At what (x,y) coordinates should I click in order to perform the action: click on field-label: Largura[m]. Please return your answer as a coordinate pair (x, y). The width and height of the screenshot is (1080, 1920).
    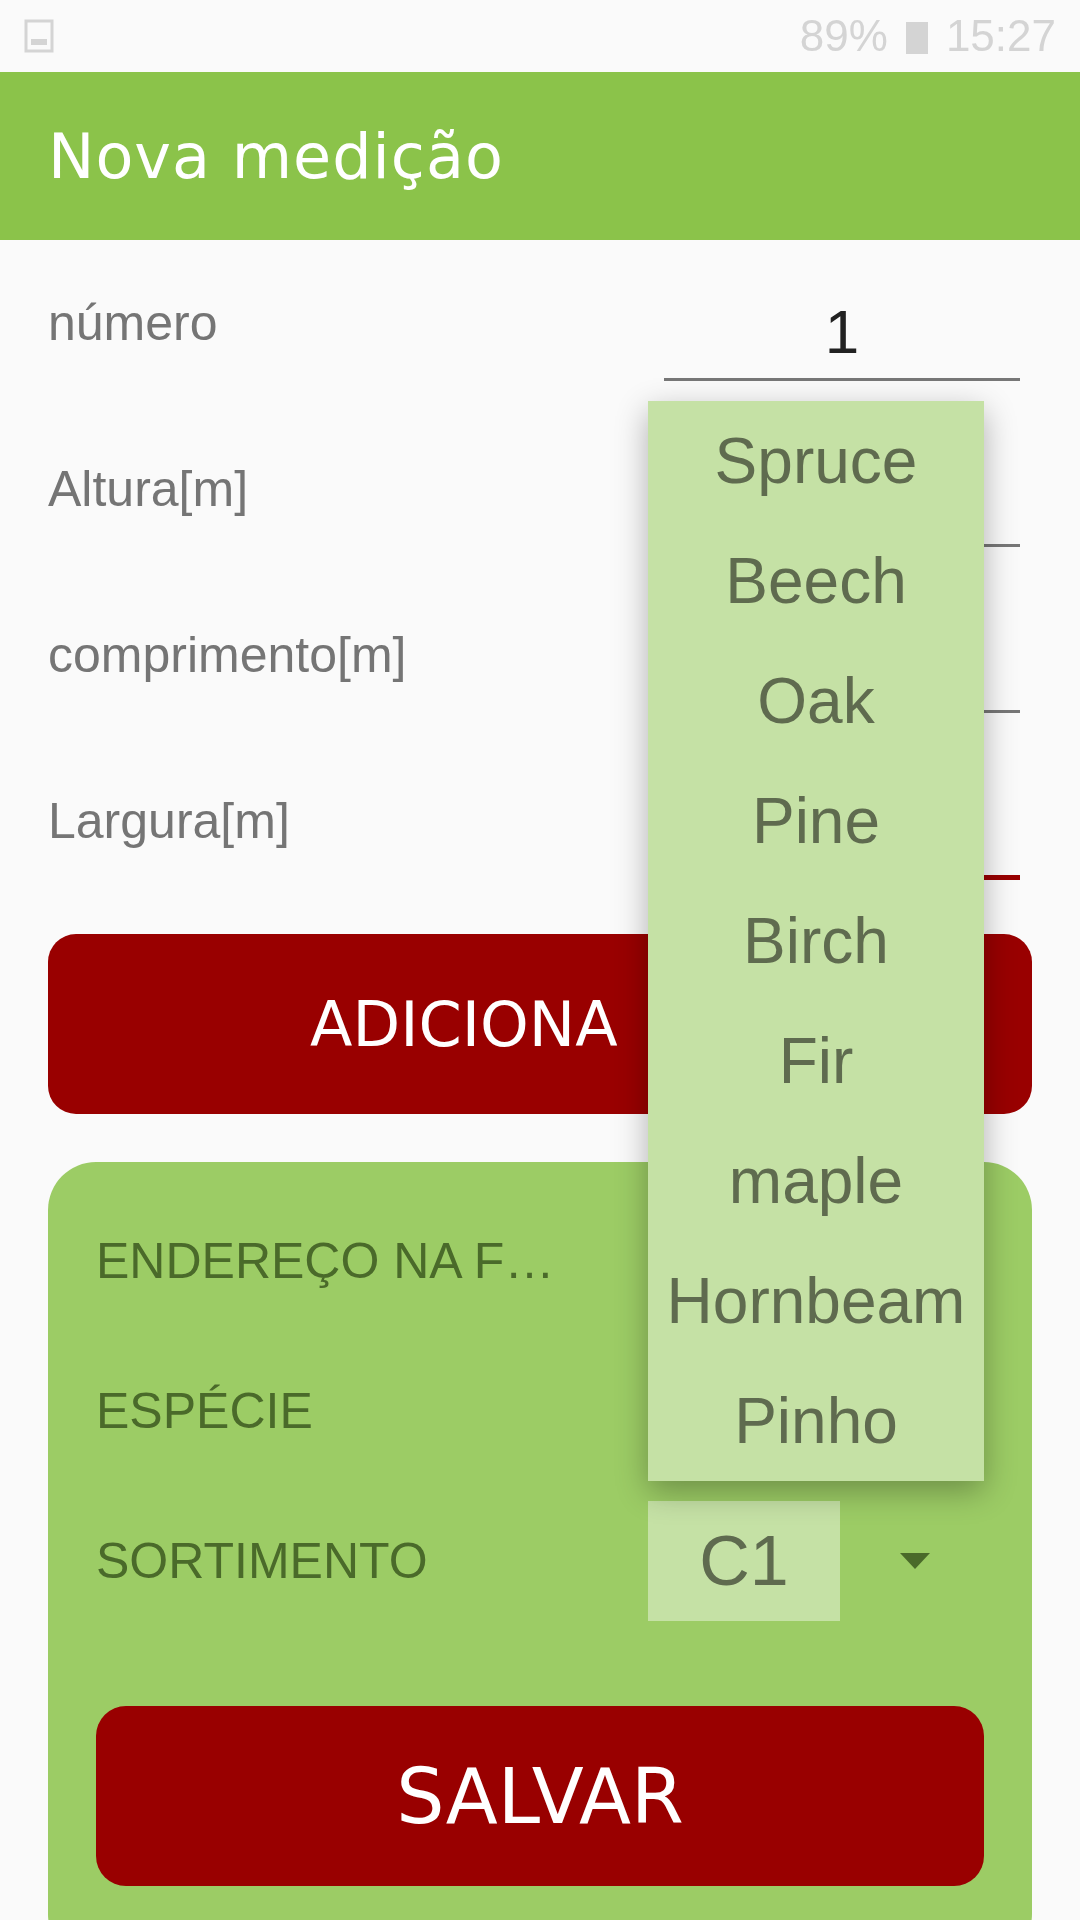
    Looking at the image, I should click on (169, 821).